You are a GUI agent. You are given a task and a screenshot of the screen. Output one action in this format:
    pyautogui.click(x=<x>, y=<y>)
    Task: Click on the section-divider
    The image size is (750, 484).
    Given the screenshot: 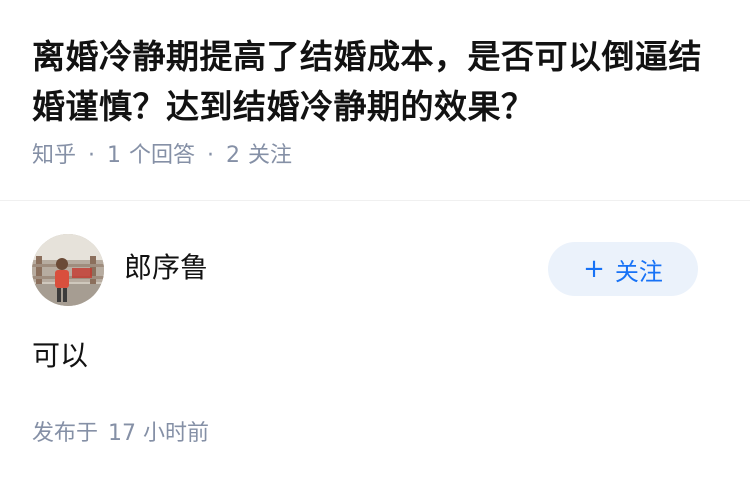 What is the action you would take?
    pyautogui.click(x=375, y=200)
    